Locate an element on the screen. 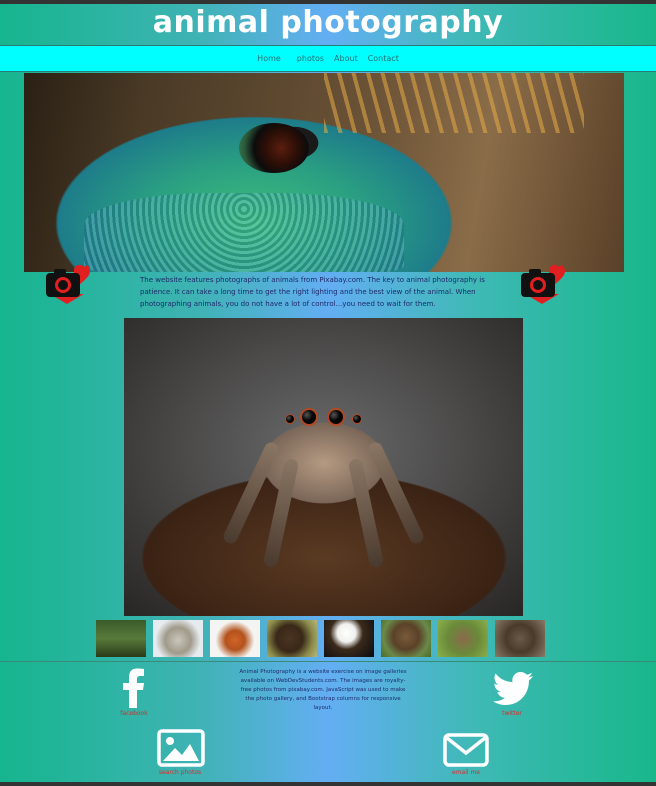 This screenshot has width=656, height=786. thumbnail-spider is located at coordinates (520, 638).